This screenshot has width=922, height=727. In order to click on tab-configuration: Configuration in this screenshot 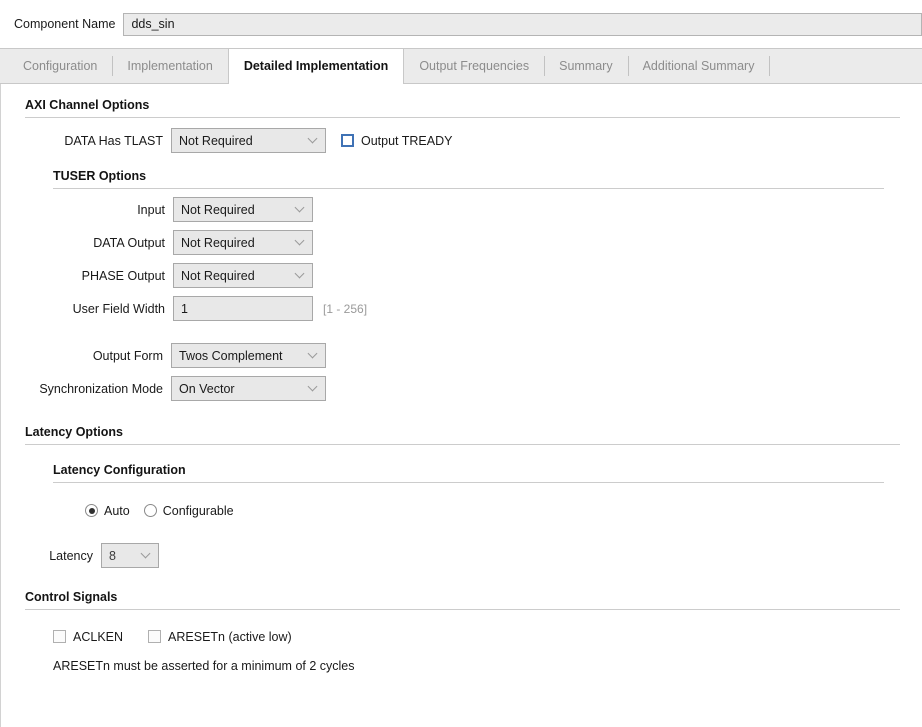, I will do `click(60, 66)`.